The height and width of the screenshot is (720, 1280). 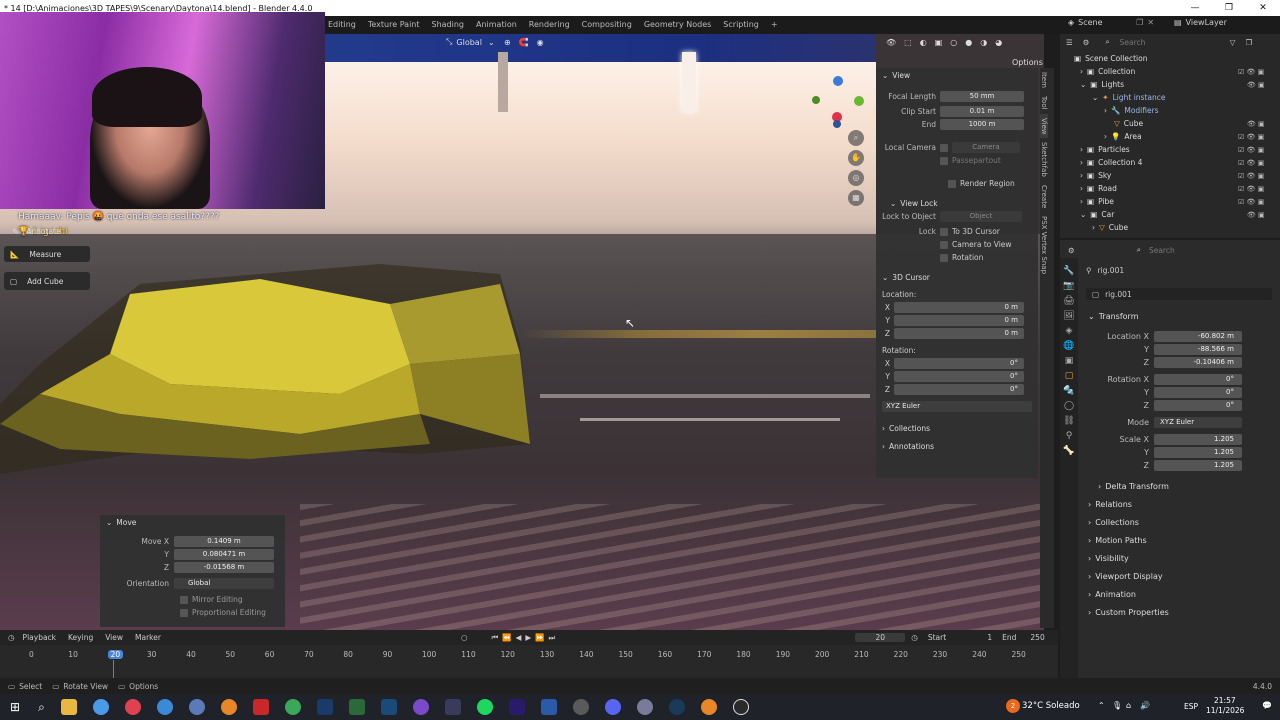 What do you see at coordinates (47, 254) in the screenshot?
I see `tool-measure: 📐 Measure` at bounding box center [47, 254].